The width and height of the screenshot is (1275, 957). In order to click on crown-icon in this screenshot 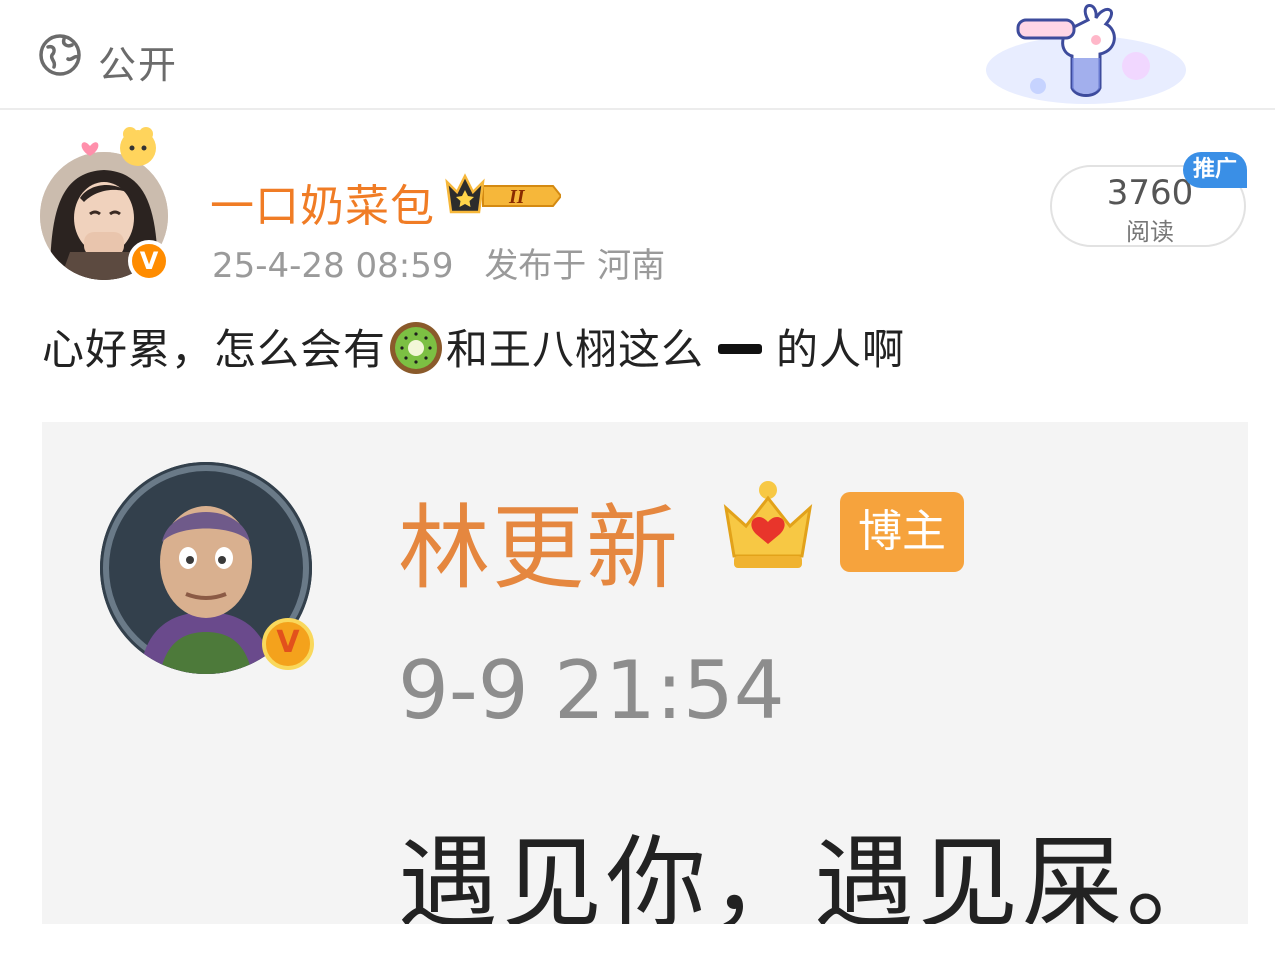, I will do `click(768, 524)`.